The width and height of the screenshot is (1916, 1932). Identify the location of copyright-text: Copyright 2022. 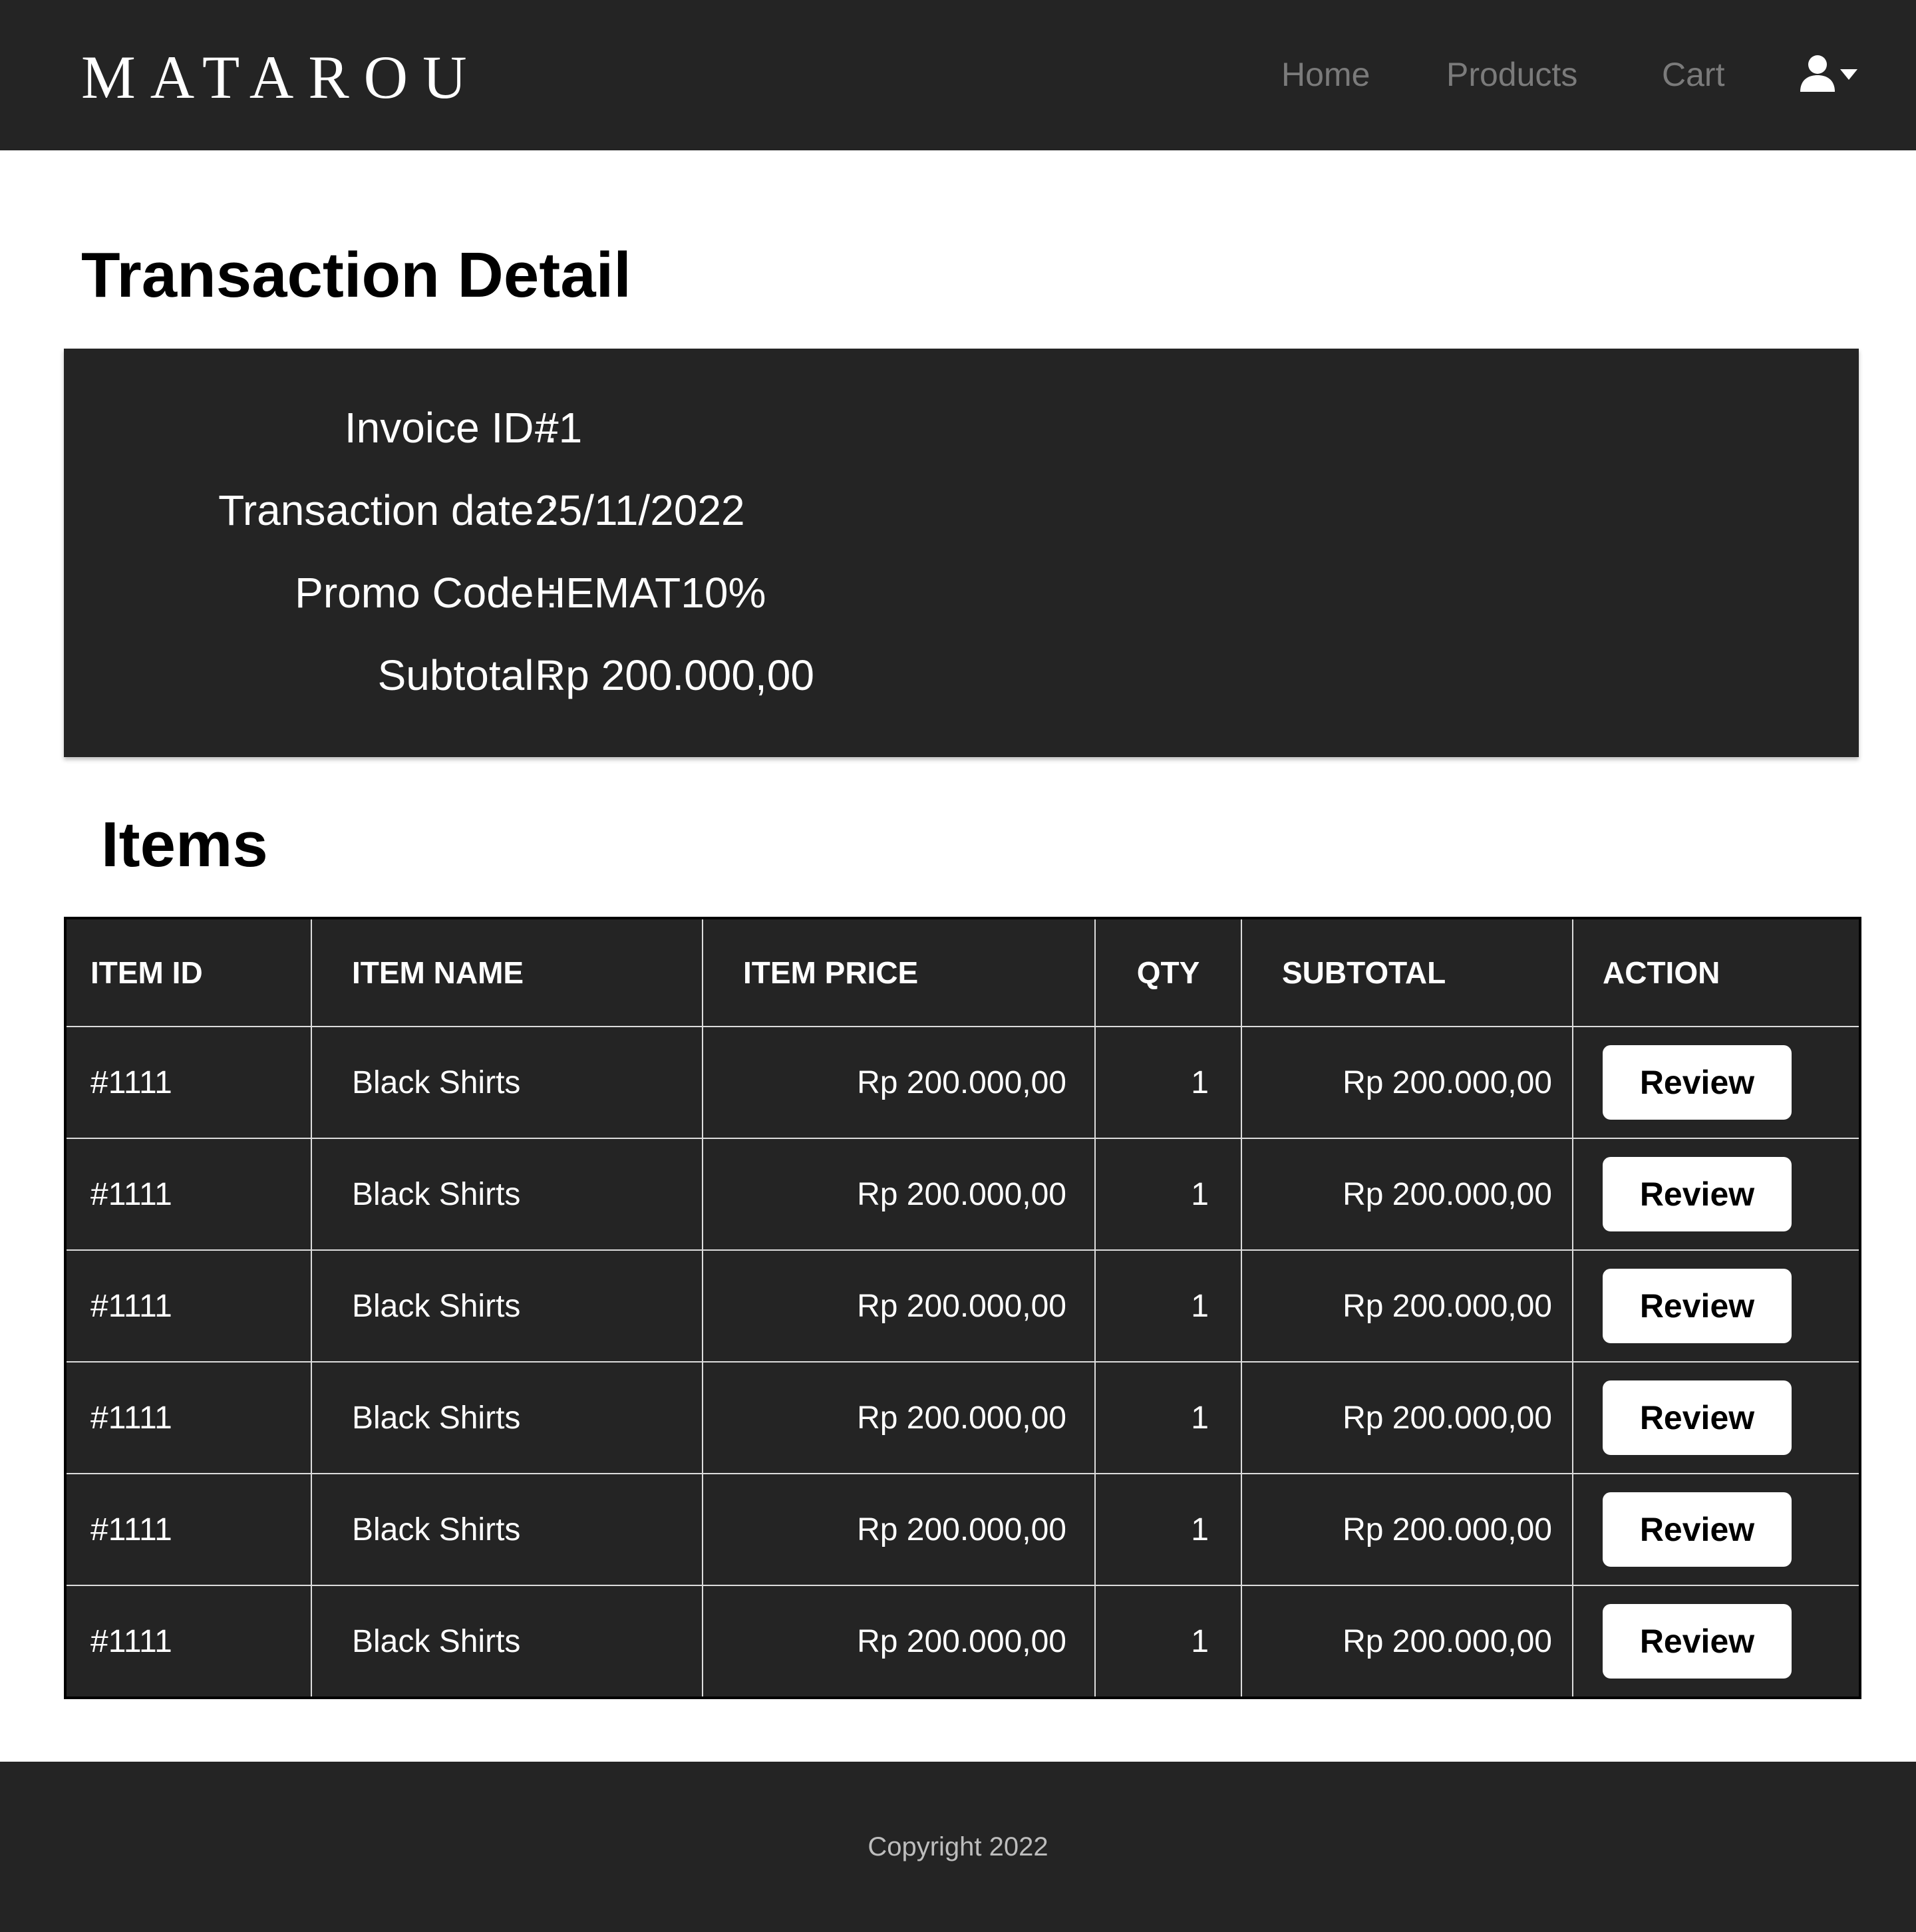
(958, 1846).